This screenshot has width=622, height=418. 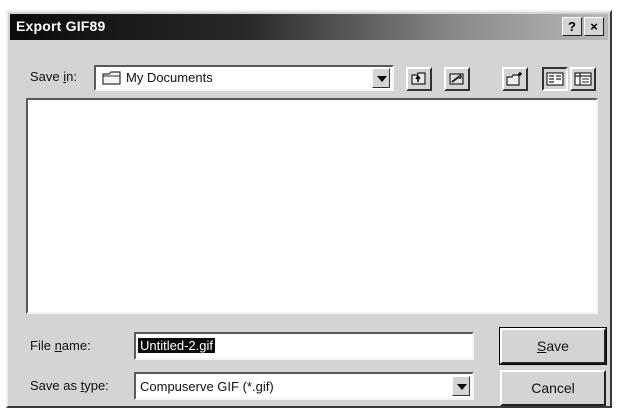 What do you see at coordinates (111, 78) in the screenshot?
I see `folder-icon` at bounding box center [111, 78].